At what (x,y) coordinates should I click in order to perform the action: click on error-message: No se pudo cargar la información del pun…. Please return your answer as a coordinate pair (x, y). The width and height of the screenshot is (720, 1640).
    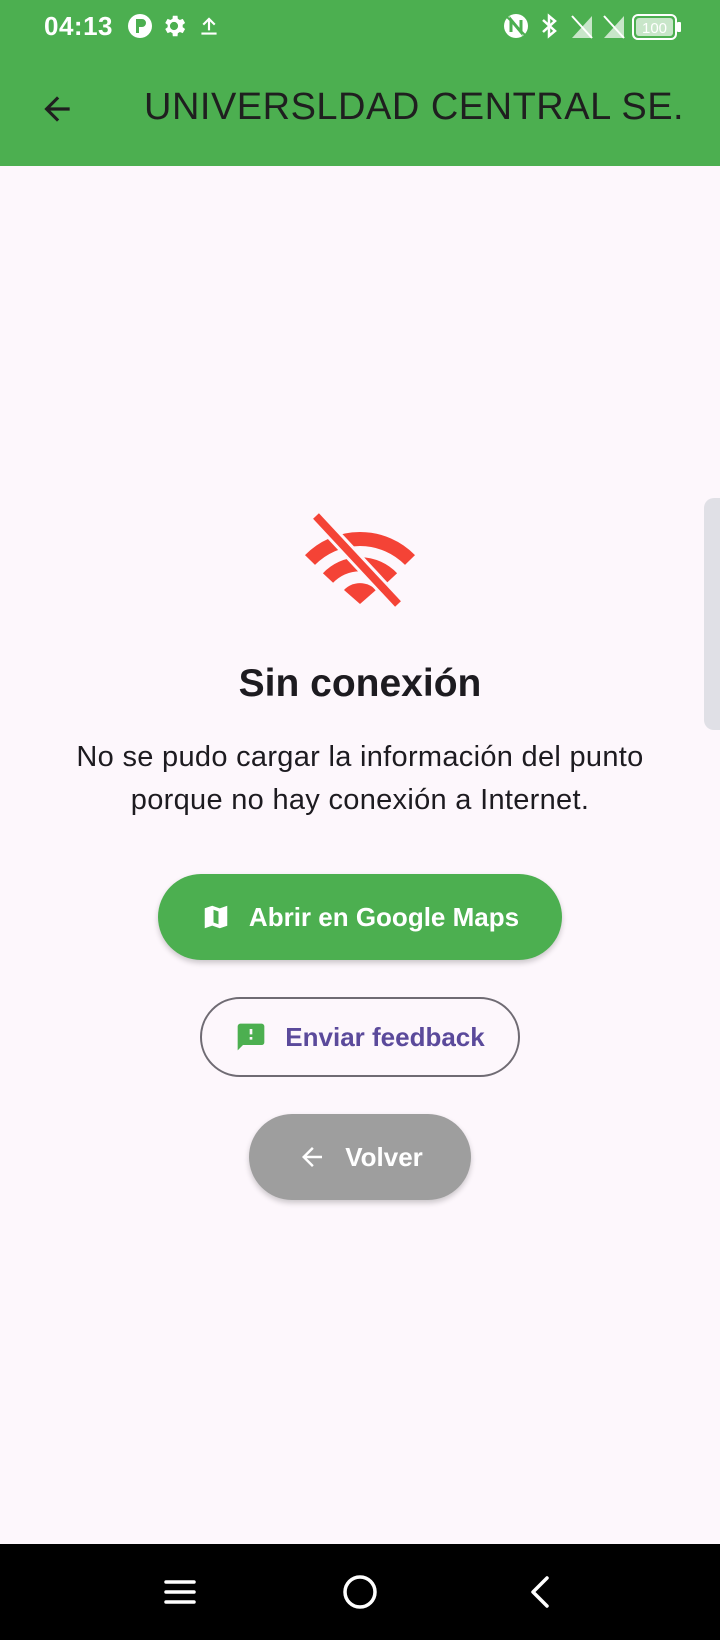
    Looking at the image, I should click on (360, 778).